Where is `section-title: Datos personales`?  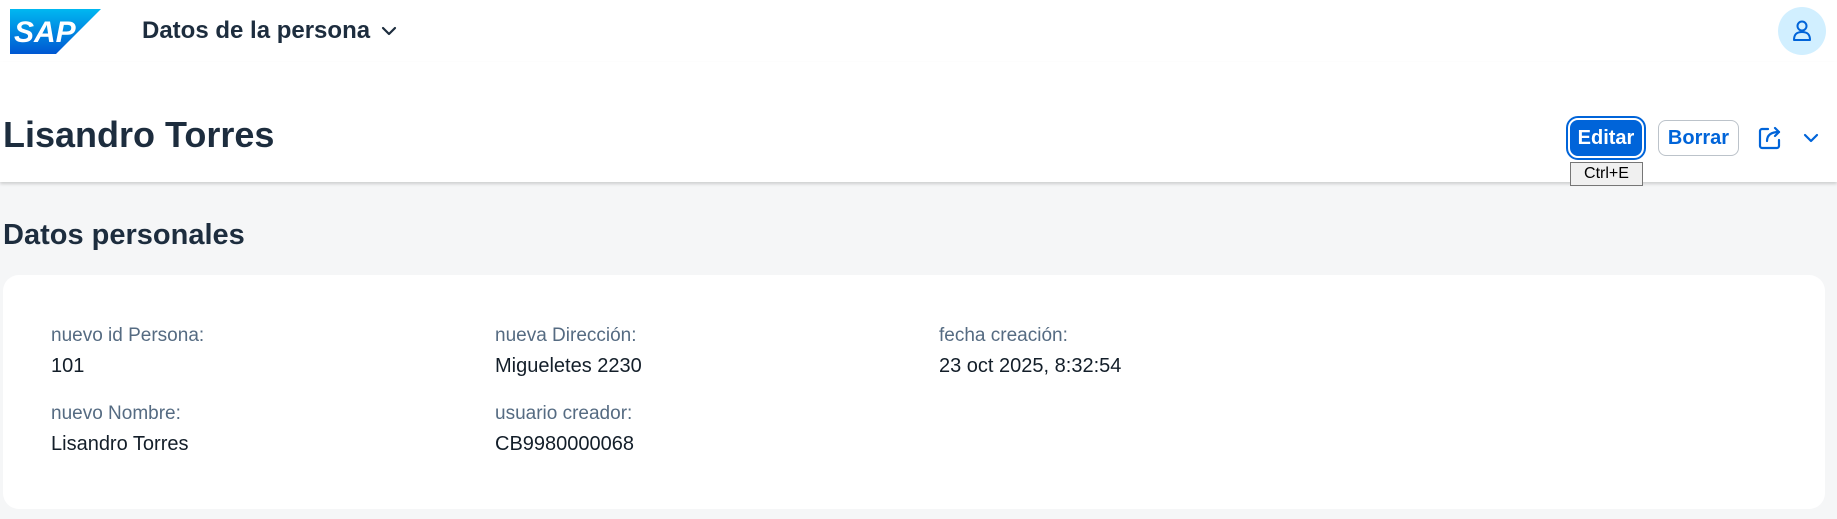 section-title: Datos personales is located at coordinates (124, 235).